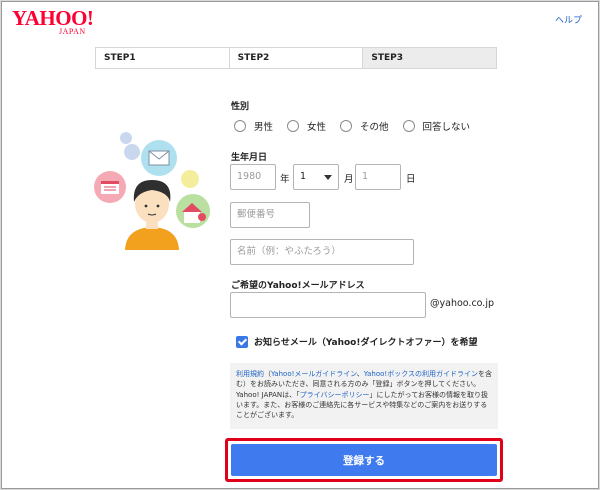  Describe the element at coordinates (163, 58) in the screenshot. I see `step-1: STEP1` at that location.